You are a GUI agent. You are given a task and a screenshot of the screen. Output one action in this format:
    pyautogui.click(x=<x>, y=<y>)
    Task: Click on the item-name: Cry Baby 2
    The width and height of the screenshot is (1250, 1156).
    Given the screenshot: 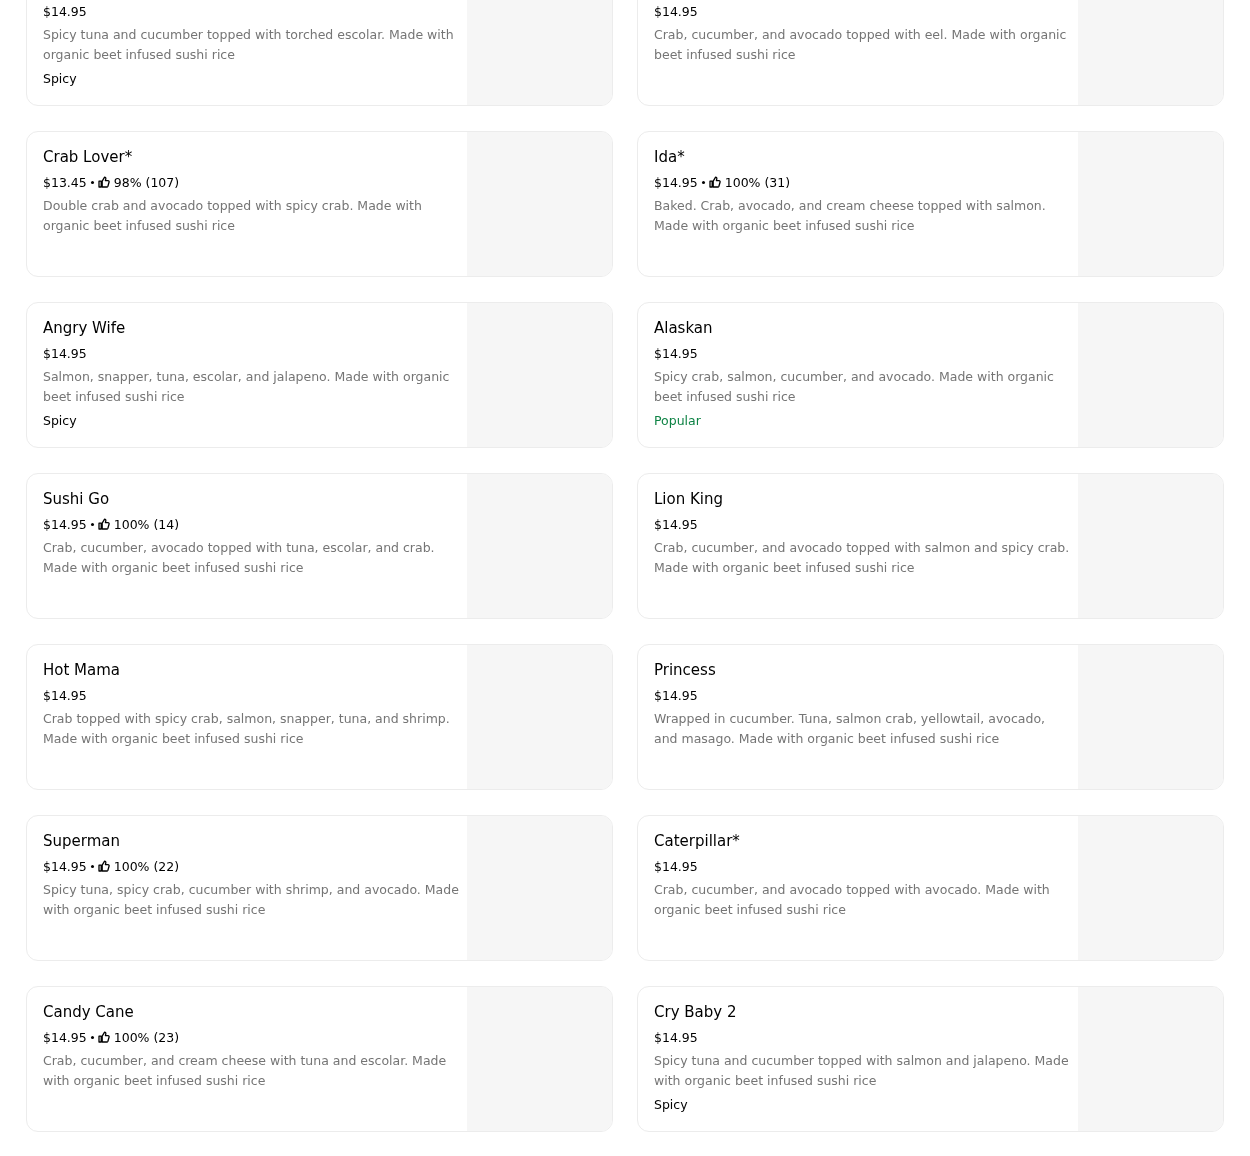 What is the action you would take?
    pyautogui.click(x=696, y=1012)
    